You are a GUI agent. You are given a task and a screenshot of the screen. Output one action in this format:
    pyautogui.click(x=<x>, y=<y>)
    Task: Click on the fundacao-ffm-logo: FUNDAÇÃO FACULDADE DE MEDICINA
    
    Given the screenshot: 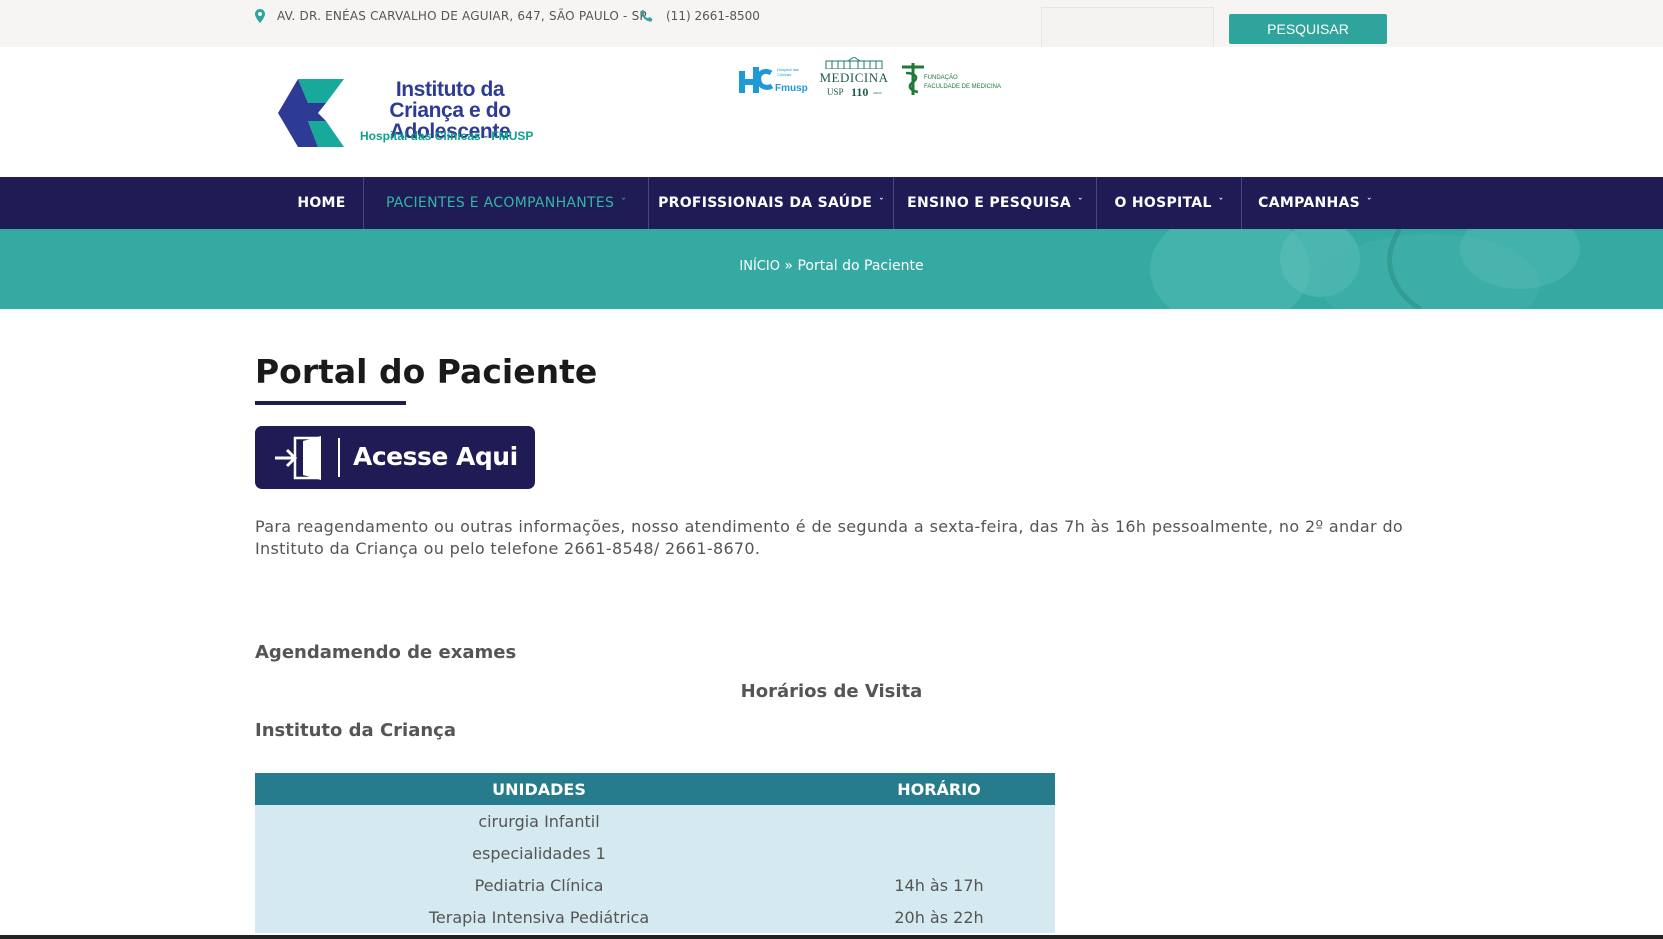 What is the action you would take?
    pyautogui.click(x=950, y=80)
    